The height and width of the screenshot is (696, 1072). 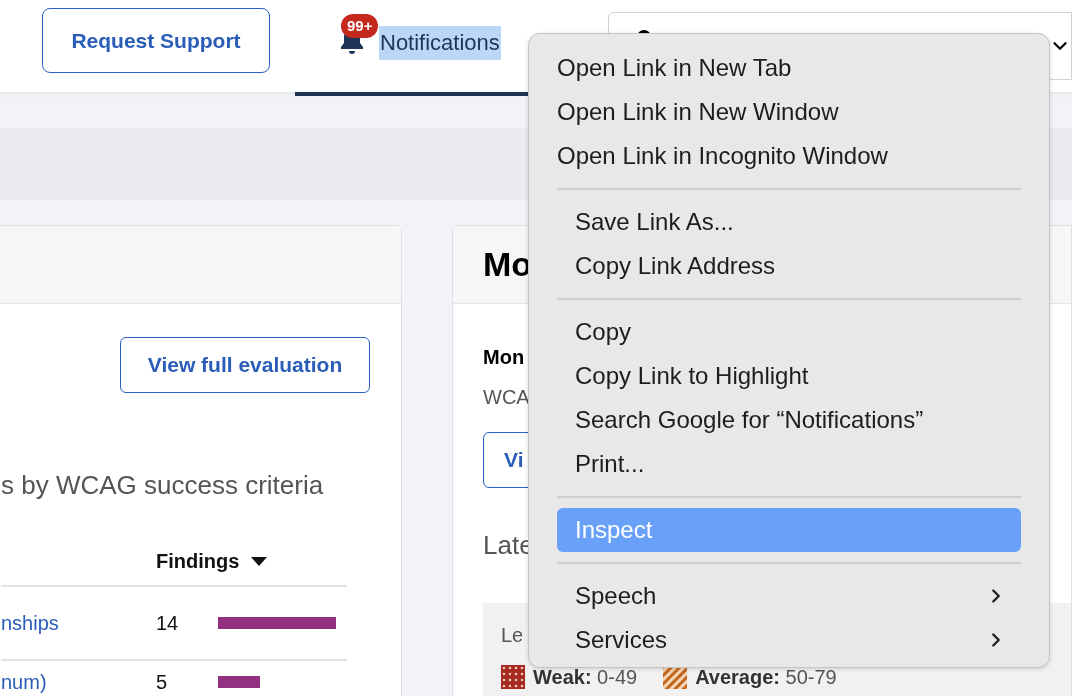 What do you see at coordinates (239, 682) in the screenshot?
I see `findings-bar` at bounding box center [239, 682].